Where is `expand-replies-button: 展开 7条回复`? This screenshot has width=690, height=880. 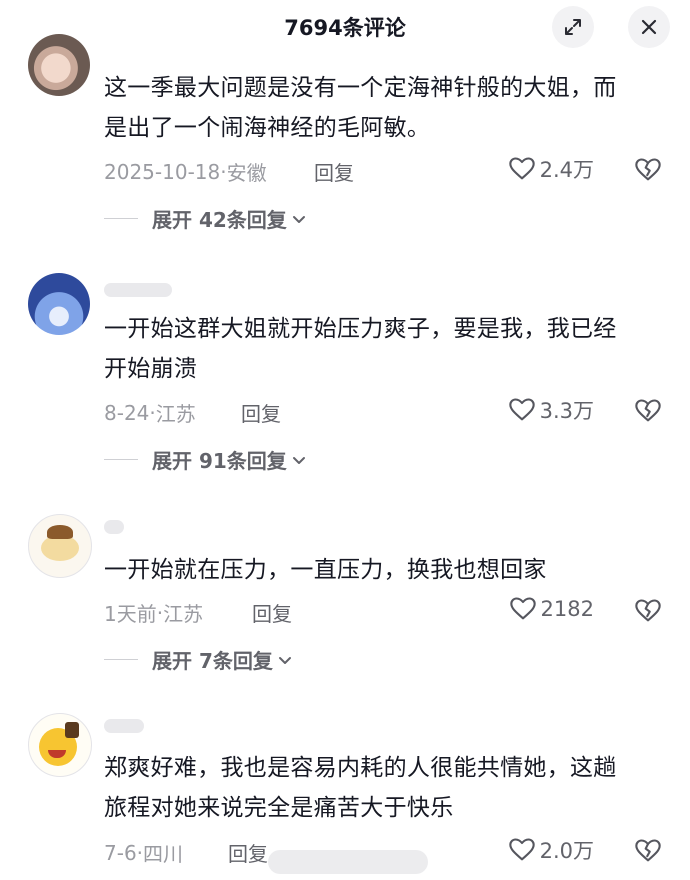 expand-replies-button: 展开 7条回复 is located at coordinates (198, 659).